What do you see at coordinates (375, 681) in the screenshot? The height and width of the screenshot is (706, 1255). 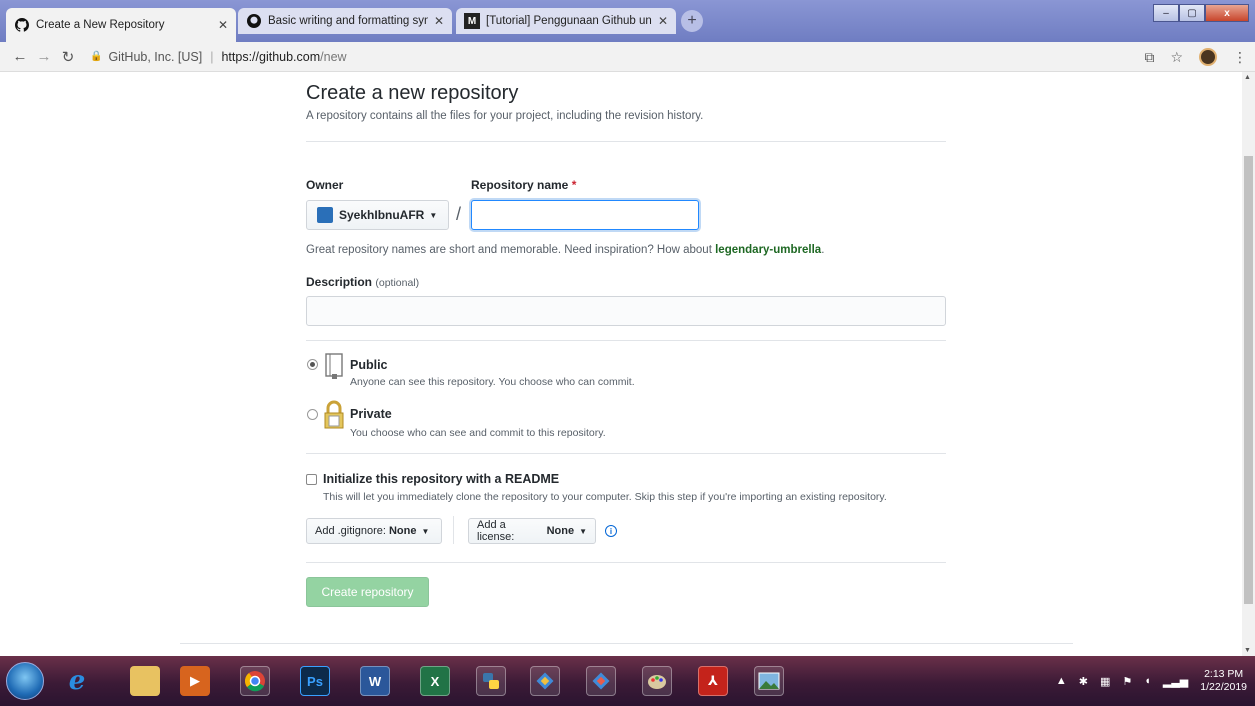 I see `word-icon: W` at bounding box center [375, 681].